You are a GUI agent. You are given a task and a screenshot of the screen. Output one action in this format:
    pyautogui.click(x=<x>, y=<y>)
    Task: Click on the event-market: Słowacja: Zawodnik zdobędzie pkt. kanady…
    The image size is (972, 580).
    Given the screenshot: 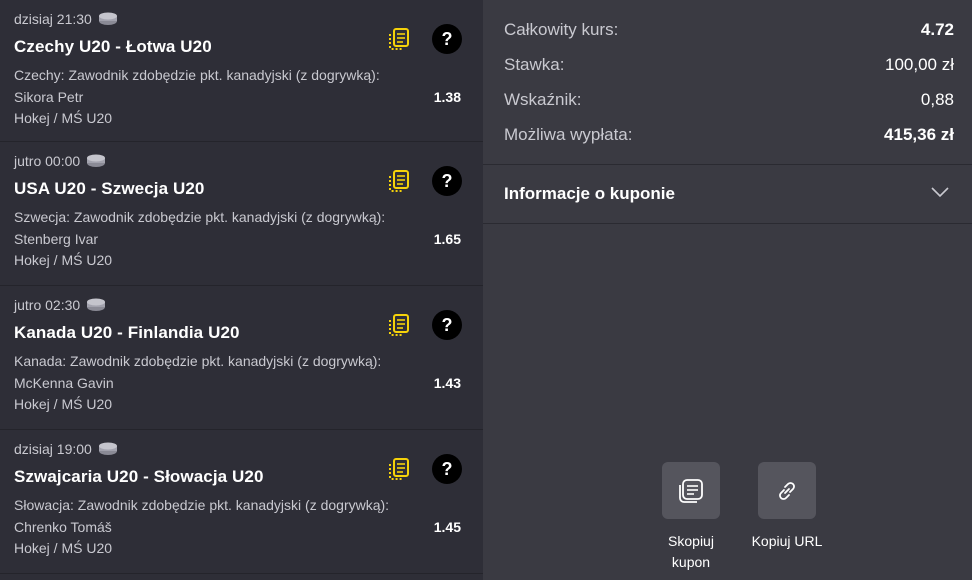 What is the action you would take?
    pyautogui.click(x=202, y=505)
    